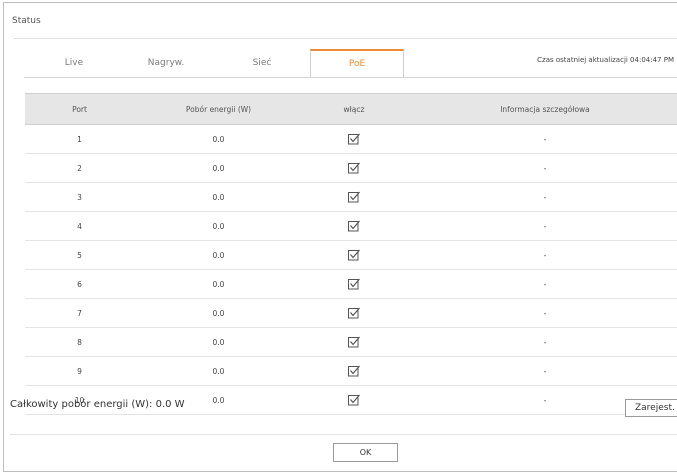 This screenshot has width=677, height=472. What do you see at coordinates (343, 434) in the screenshot?
I see `footer-divider` at bounding box center [343, 434].